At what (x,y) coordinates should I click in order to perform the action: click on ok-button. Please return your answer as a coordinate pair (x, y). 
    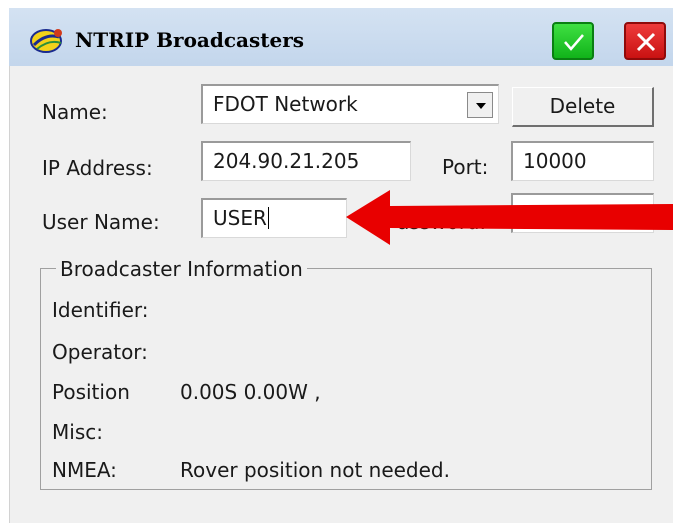
    Looking at the image, I should click on (573, 41).